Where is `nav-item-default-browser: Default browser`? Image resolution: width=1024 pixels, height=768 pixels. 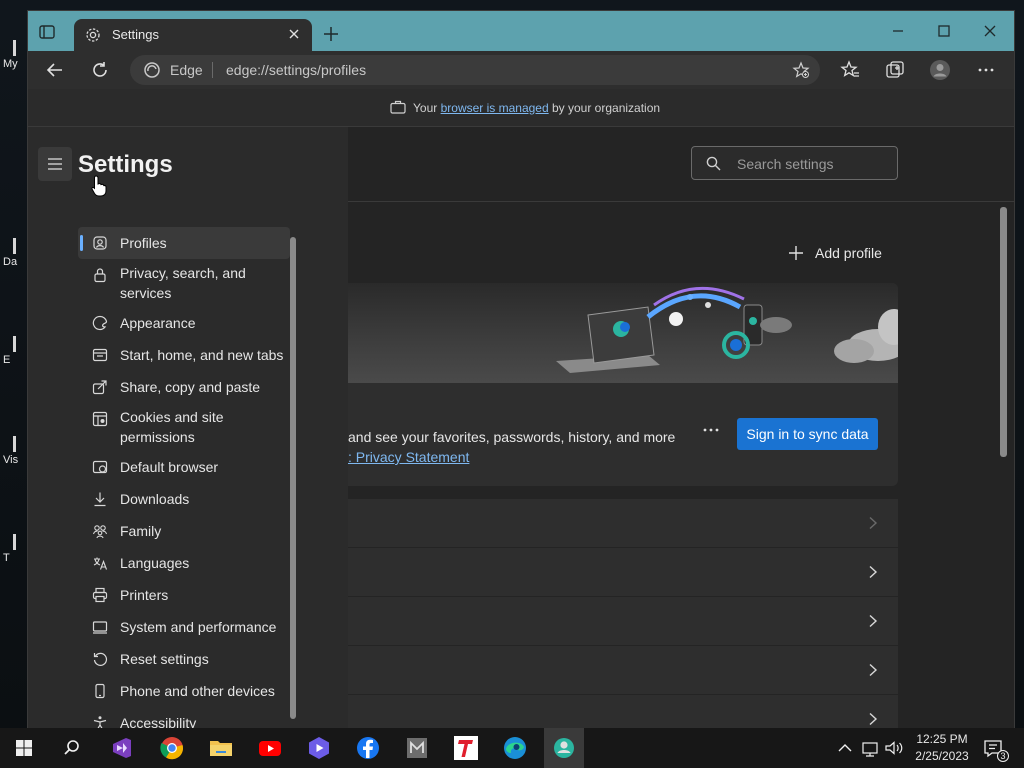 nav-item-default-browser: Default browser is located at coordinates (184, 467).